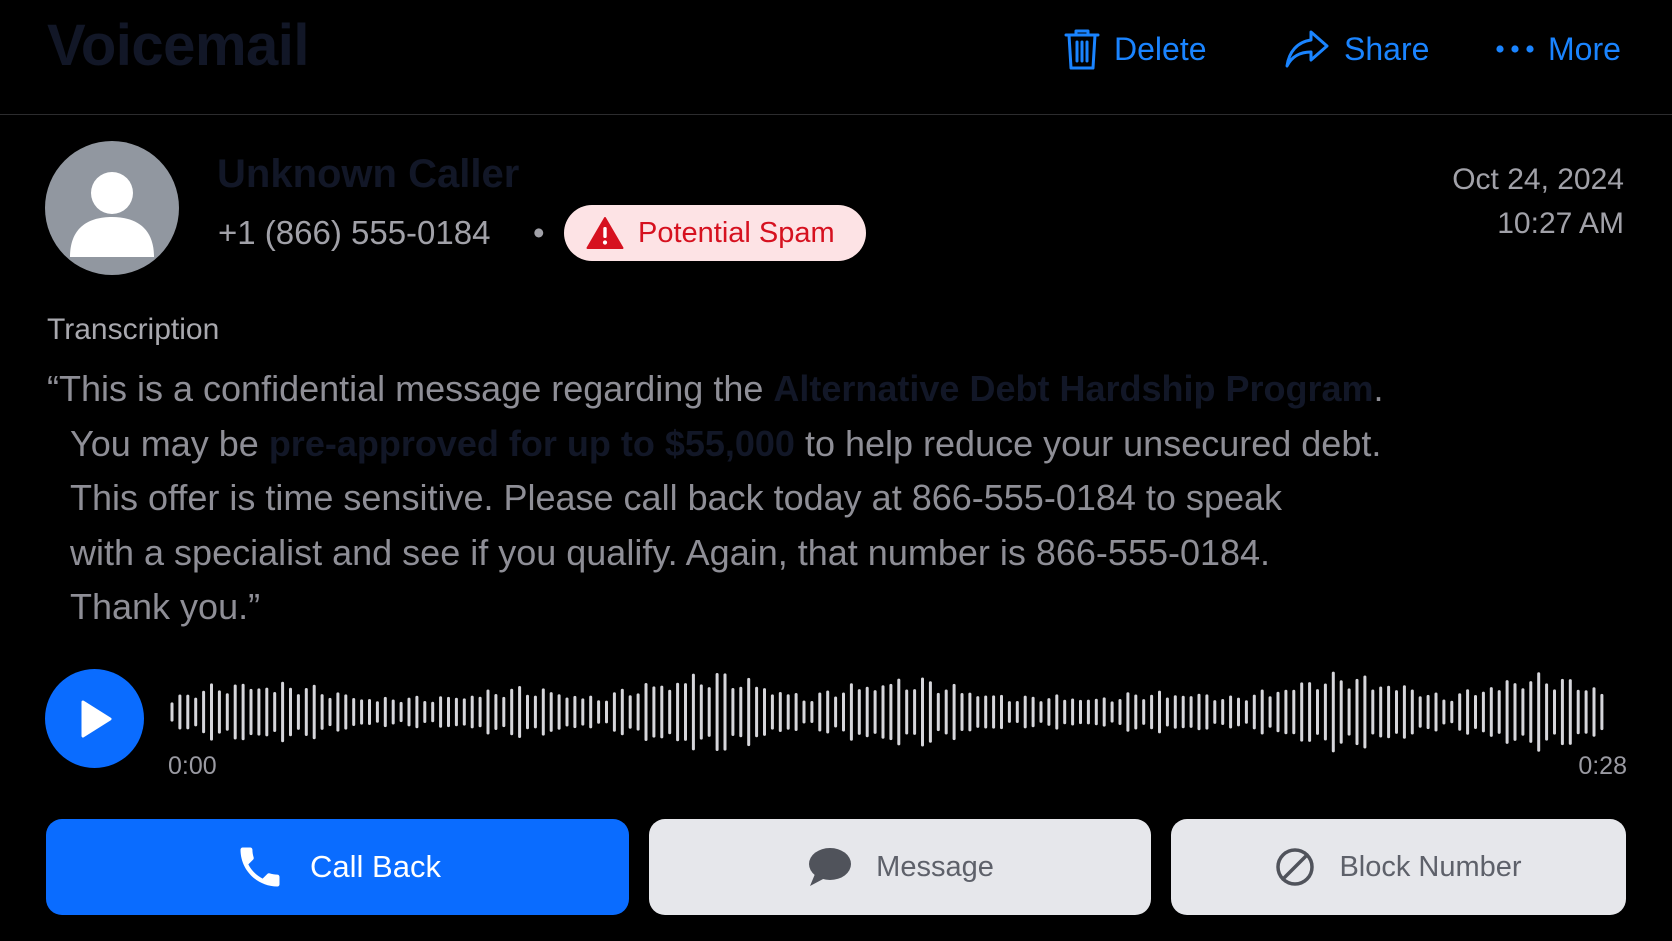 The width and height of the screenshot is (1672, 941). I want to click on share-button: Share, so click(1356, 49).